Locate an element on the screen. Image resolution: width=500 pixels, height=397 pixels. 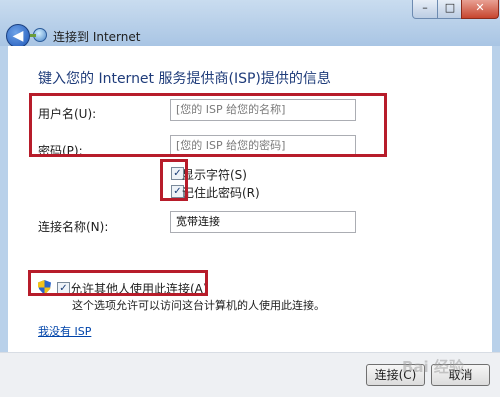
highlight-box-allow-others is located at coordinates (118, 283).